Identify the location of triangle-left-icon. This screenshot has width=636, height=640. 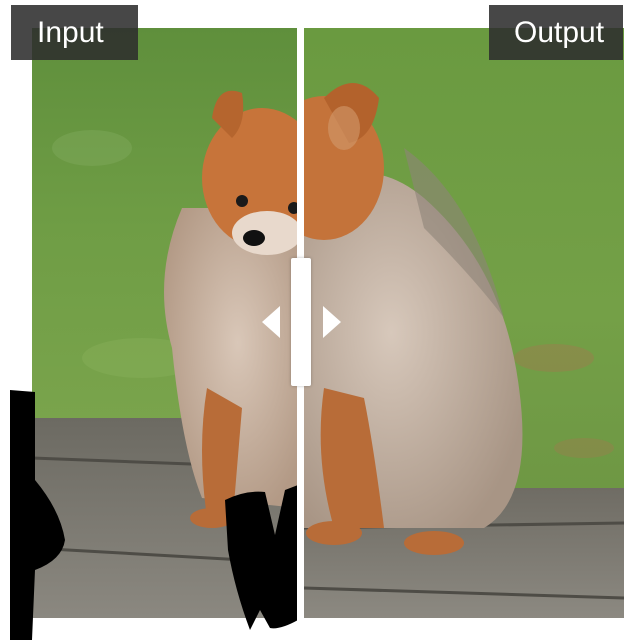
(271, 322).